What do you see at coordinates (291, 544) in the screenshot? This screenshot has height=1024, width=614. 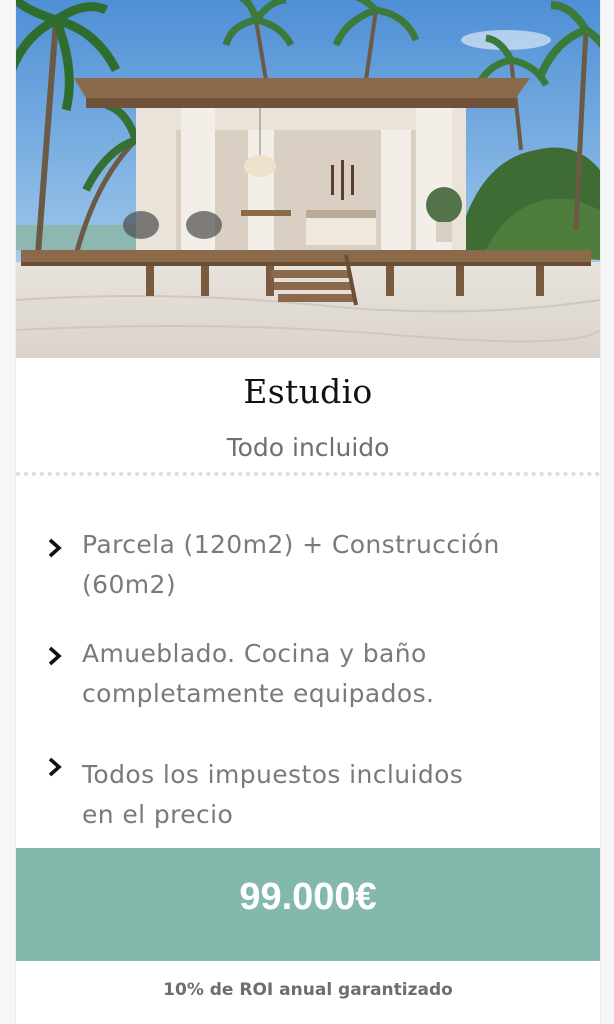 I see `feature-line: Parcela (120m2) + Construcción` at bounding box center [291, 544].